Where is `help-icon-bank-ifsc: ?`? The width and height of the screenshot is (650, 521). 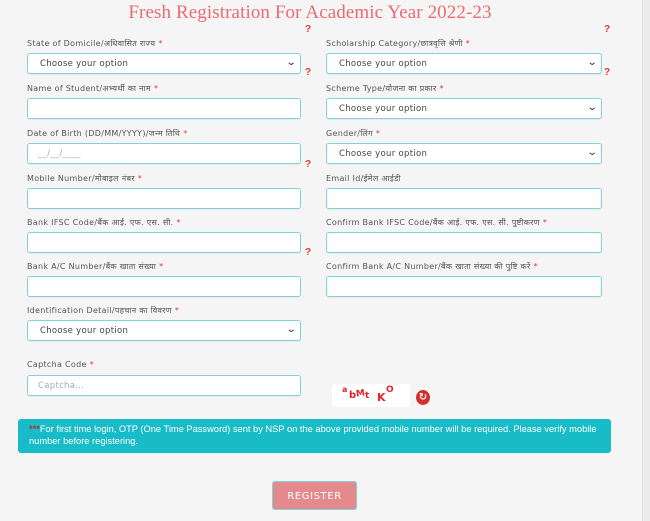 help-icon-bank-ifsc: ? is located at coordinates (308, 252).